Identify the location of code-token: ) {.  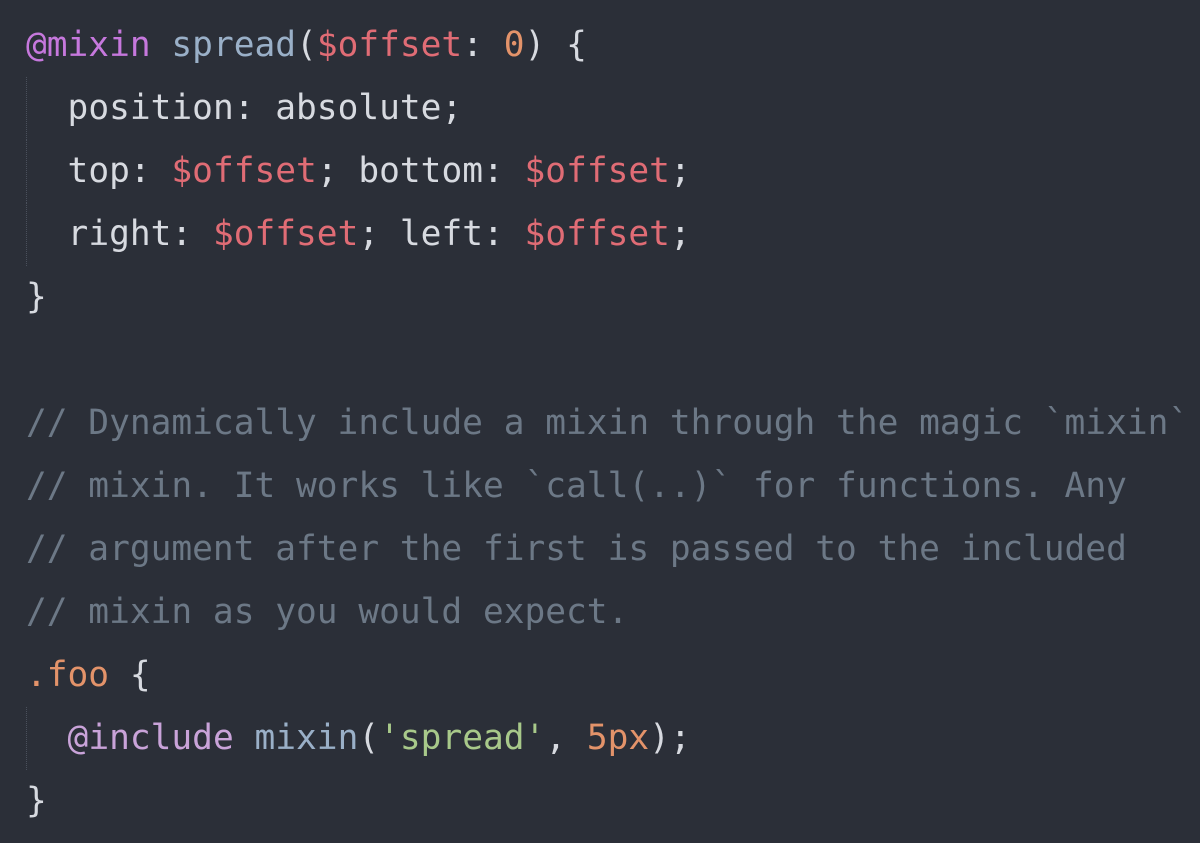
(555, 45).